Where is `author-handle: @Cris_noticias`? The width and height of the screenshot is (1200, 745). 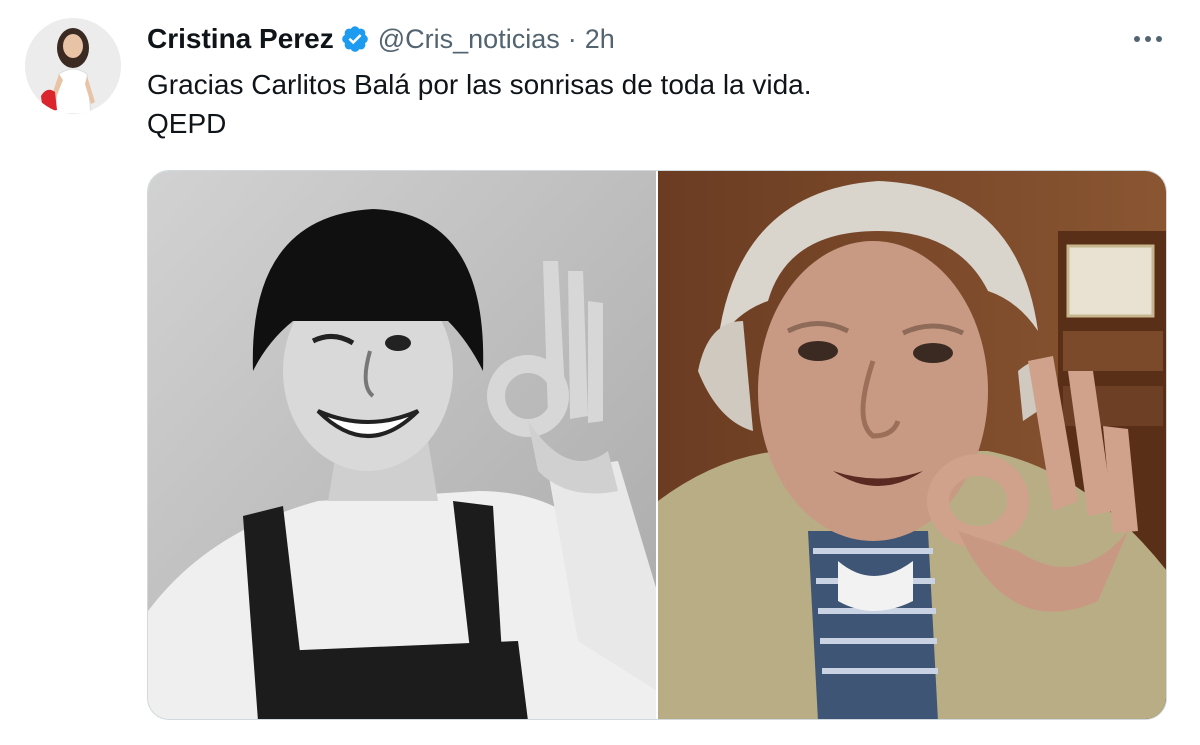
author-handle: @Cris_noticias is located at coordinates (469, 39).